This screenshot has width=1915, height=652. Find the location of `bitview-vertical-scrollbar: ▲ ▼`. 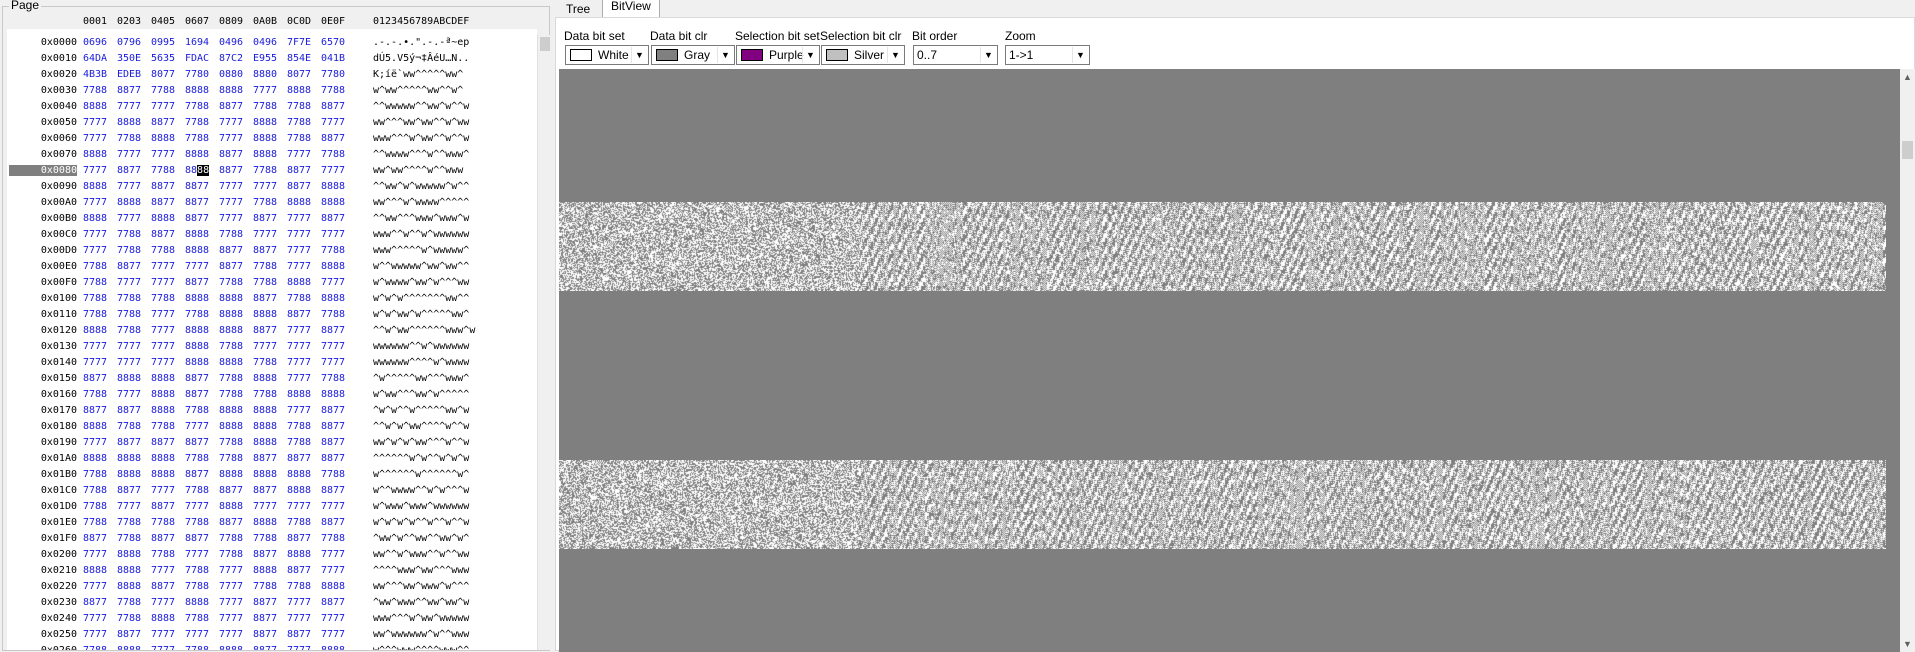

bitview-vertical-scrollbar: ▲ ▼ is located at coordinates (1907, 360).